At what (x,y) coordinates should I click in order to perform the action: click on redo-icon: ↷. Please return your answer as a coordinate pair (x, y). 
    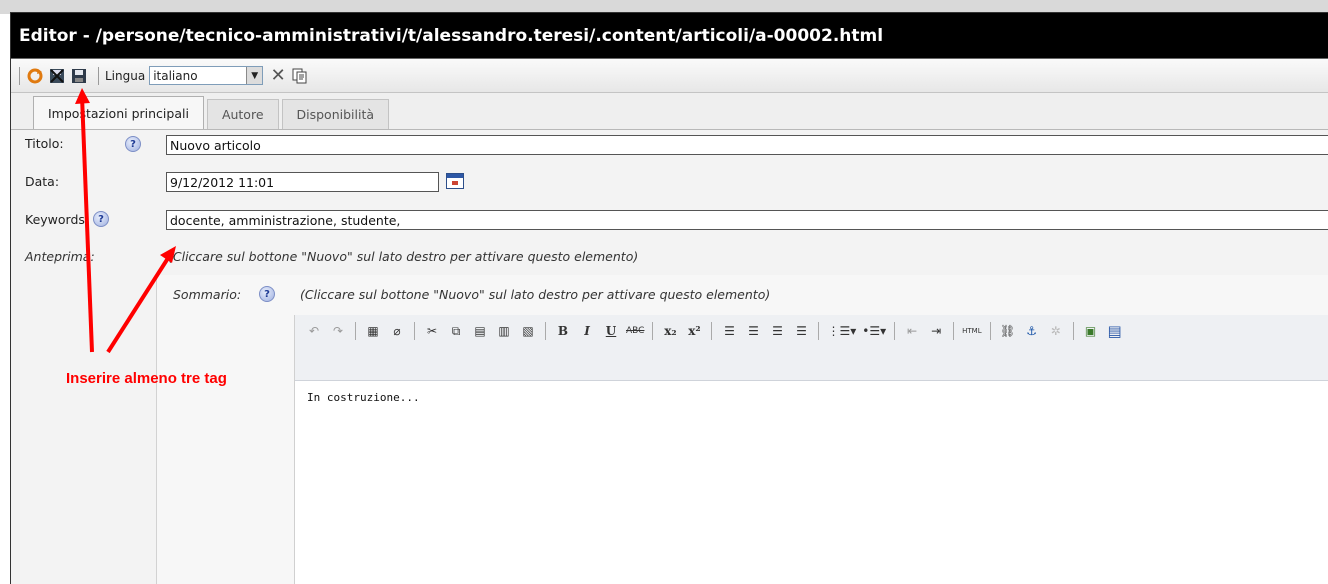
    Looking at the image, I should click on (338, 331).